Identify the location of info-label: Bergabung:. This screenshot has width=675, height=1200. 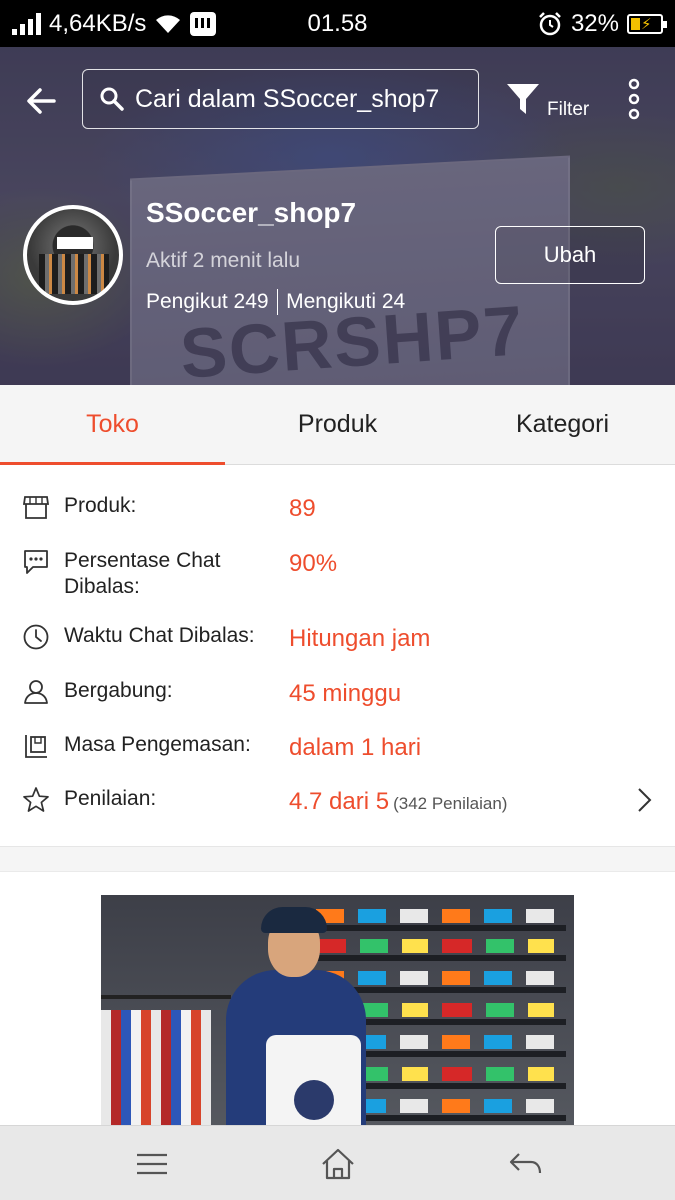
(118, 690).